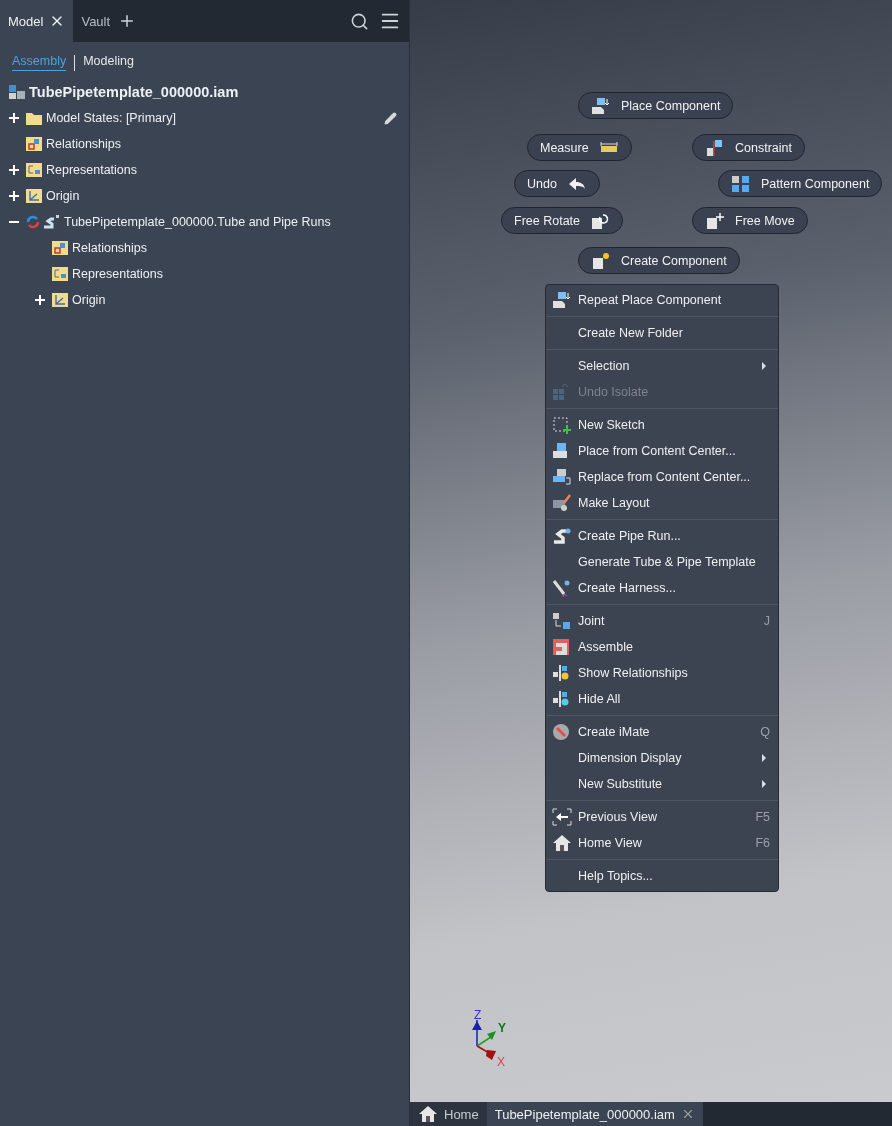 The image size is (892, 1126). I want to click on document-tab: Home, so click(448, 1114).